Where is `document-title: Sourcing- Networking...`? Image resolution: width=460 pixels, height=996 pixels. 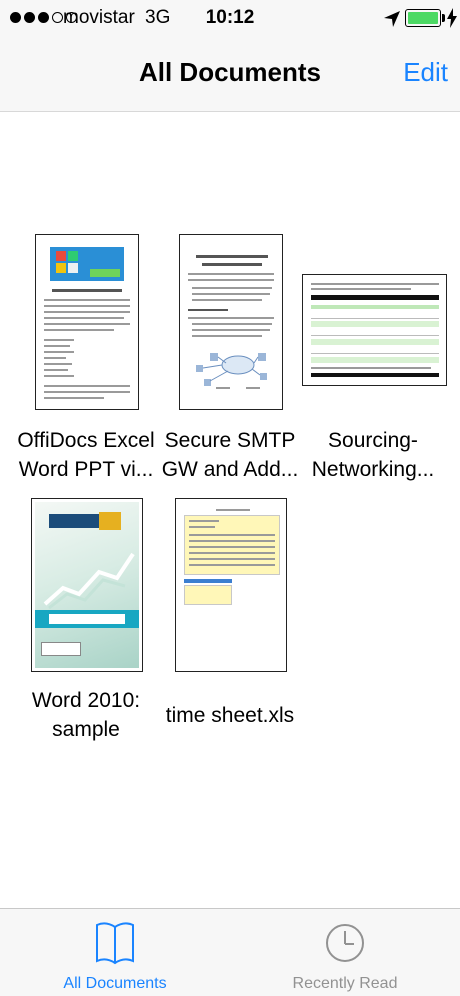 document-title: Sourcing- Networking... is located at coordinates (373, 455).